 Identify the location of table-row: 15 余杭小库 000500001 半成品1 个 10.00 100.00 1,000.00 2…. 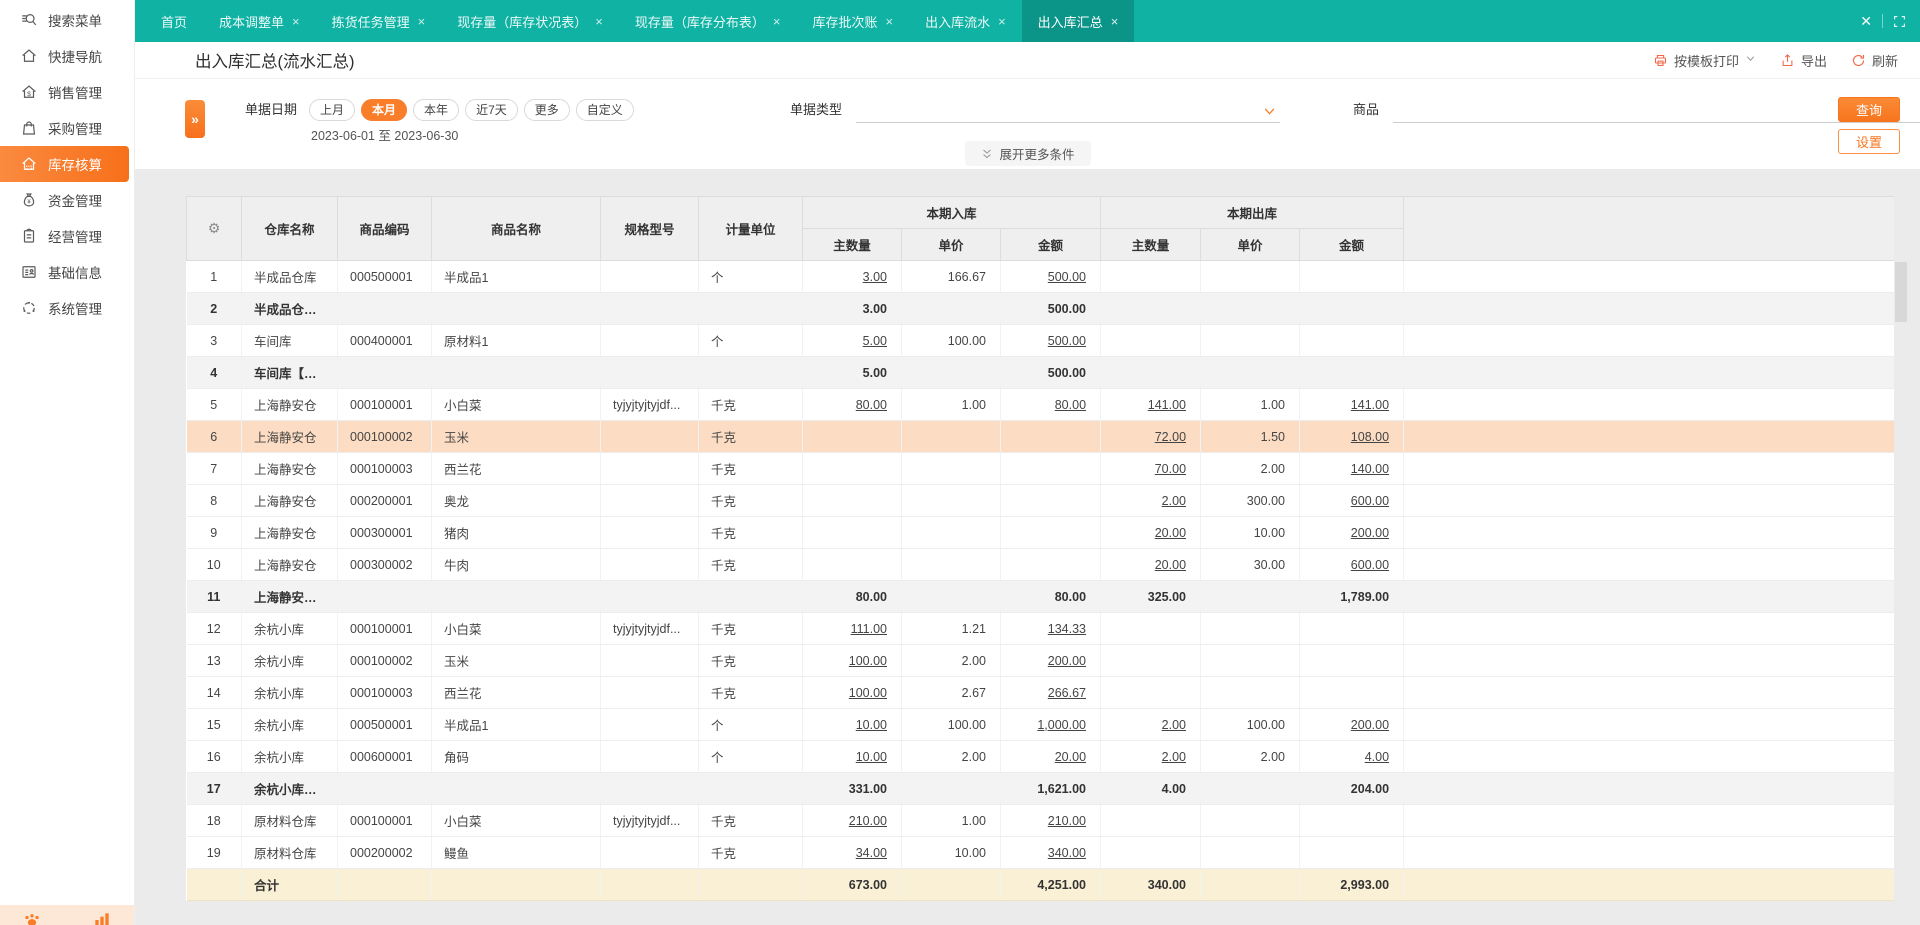
(1040, 724).